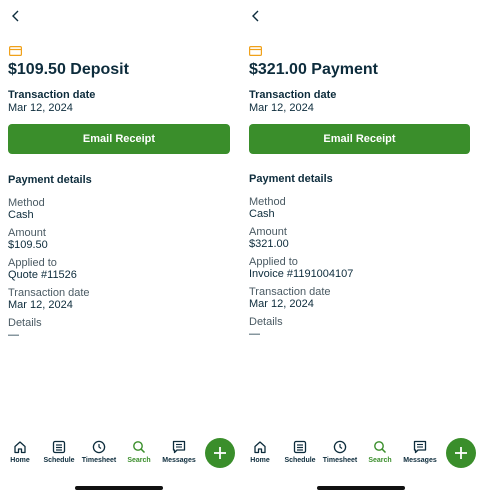  I want to click on detail-field-amount: Amount $109.50, so click(28, 239).